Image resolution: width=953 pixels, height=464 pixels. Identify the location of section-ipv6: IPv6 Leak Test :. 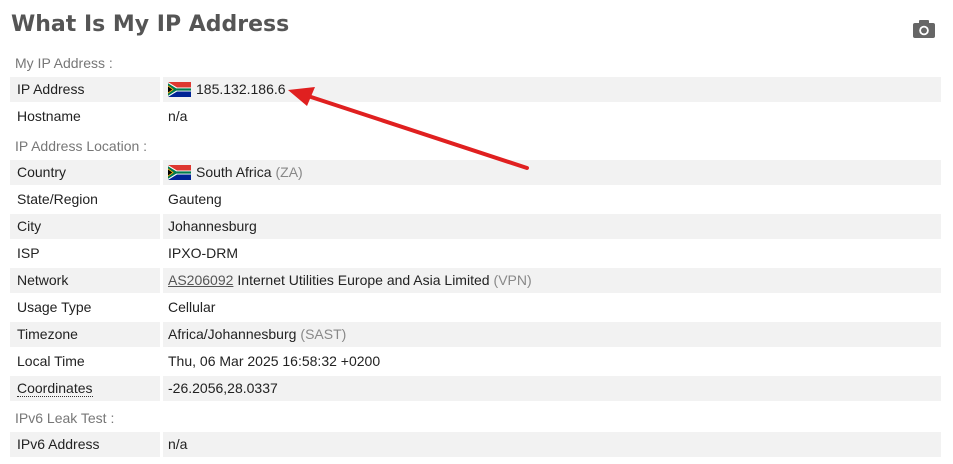
(65, 418).